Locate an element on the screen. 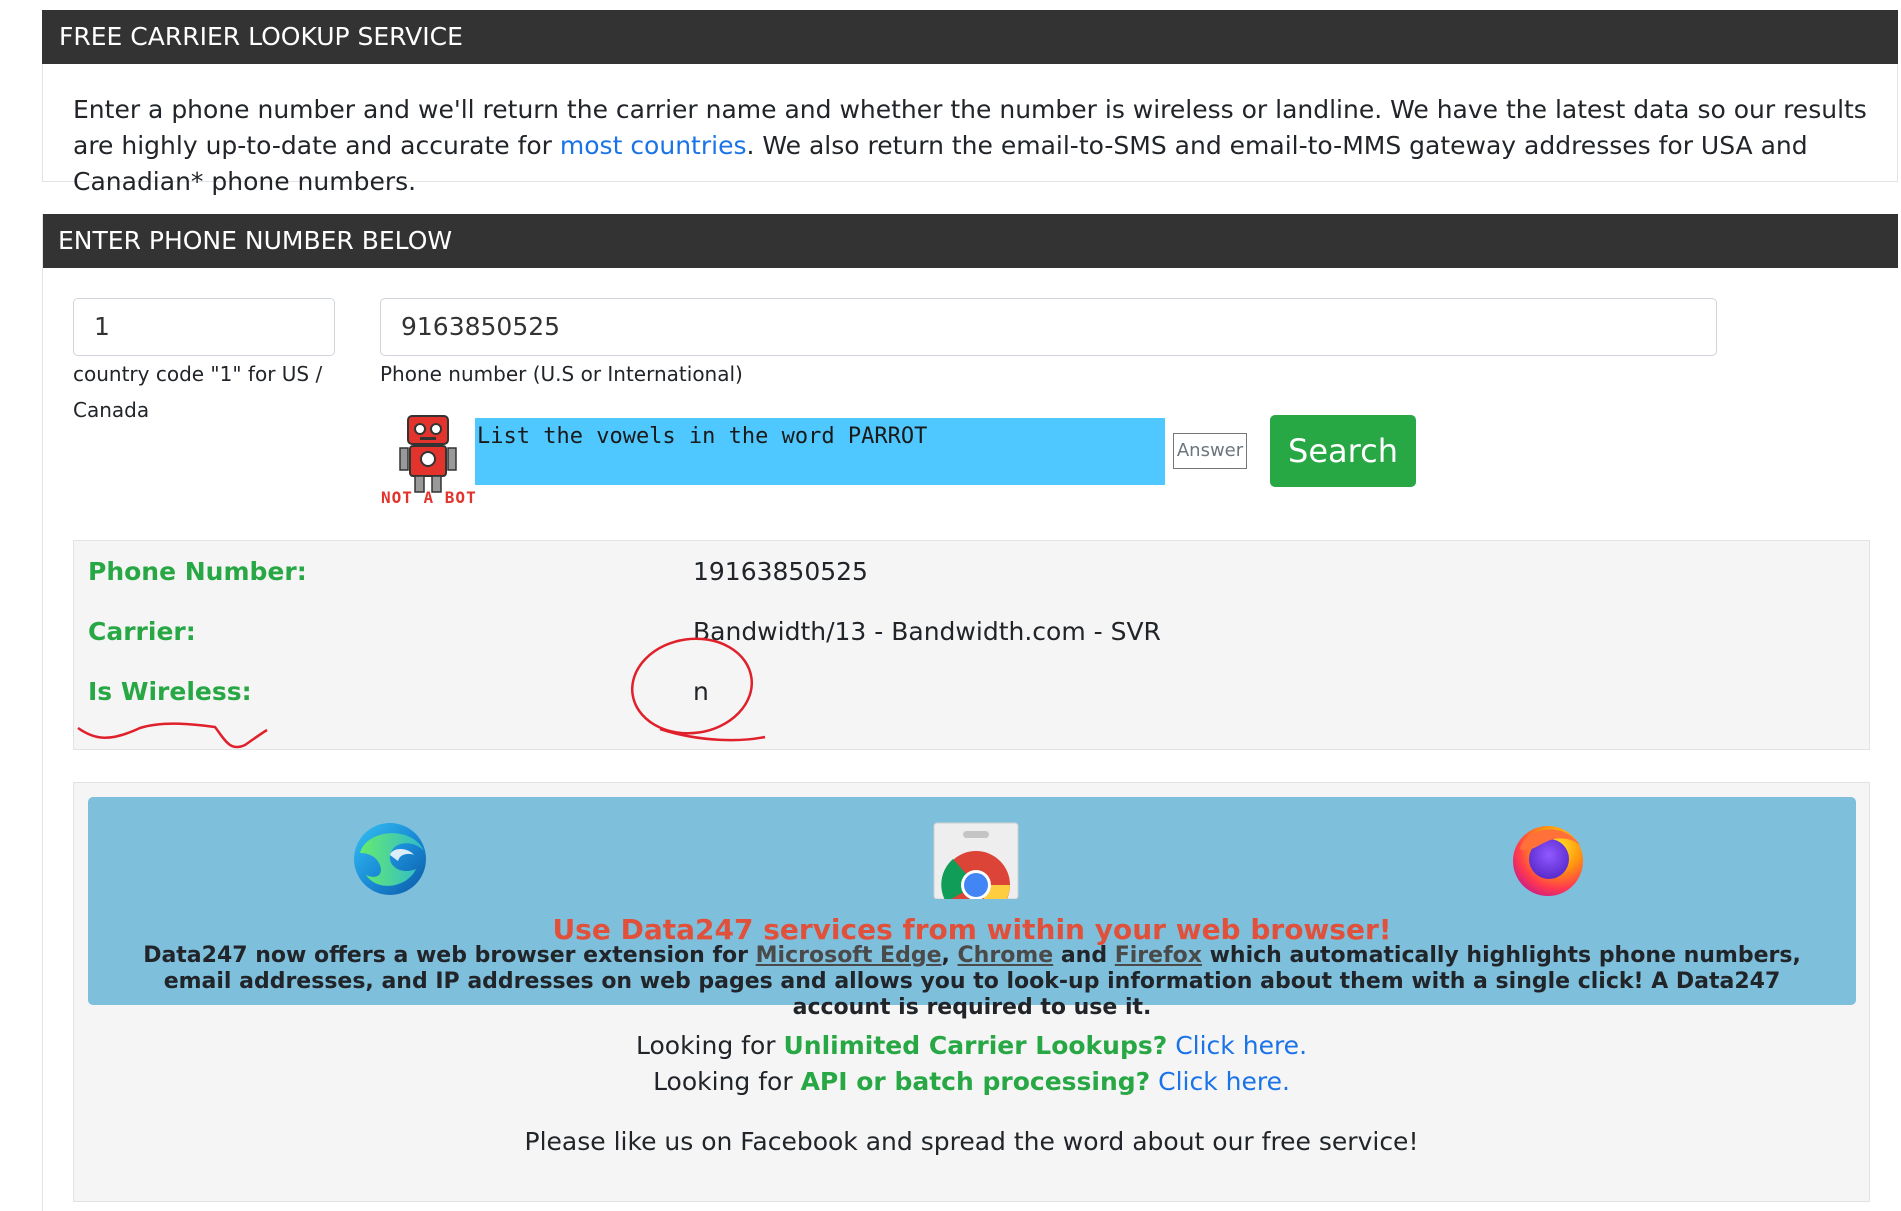  firefox-link: Firefox is located at coordinates (1158, 955).